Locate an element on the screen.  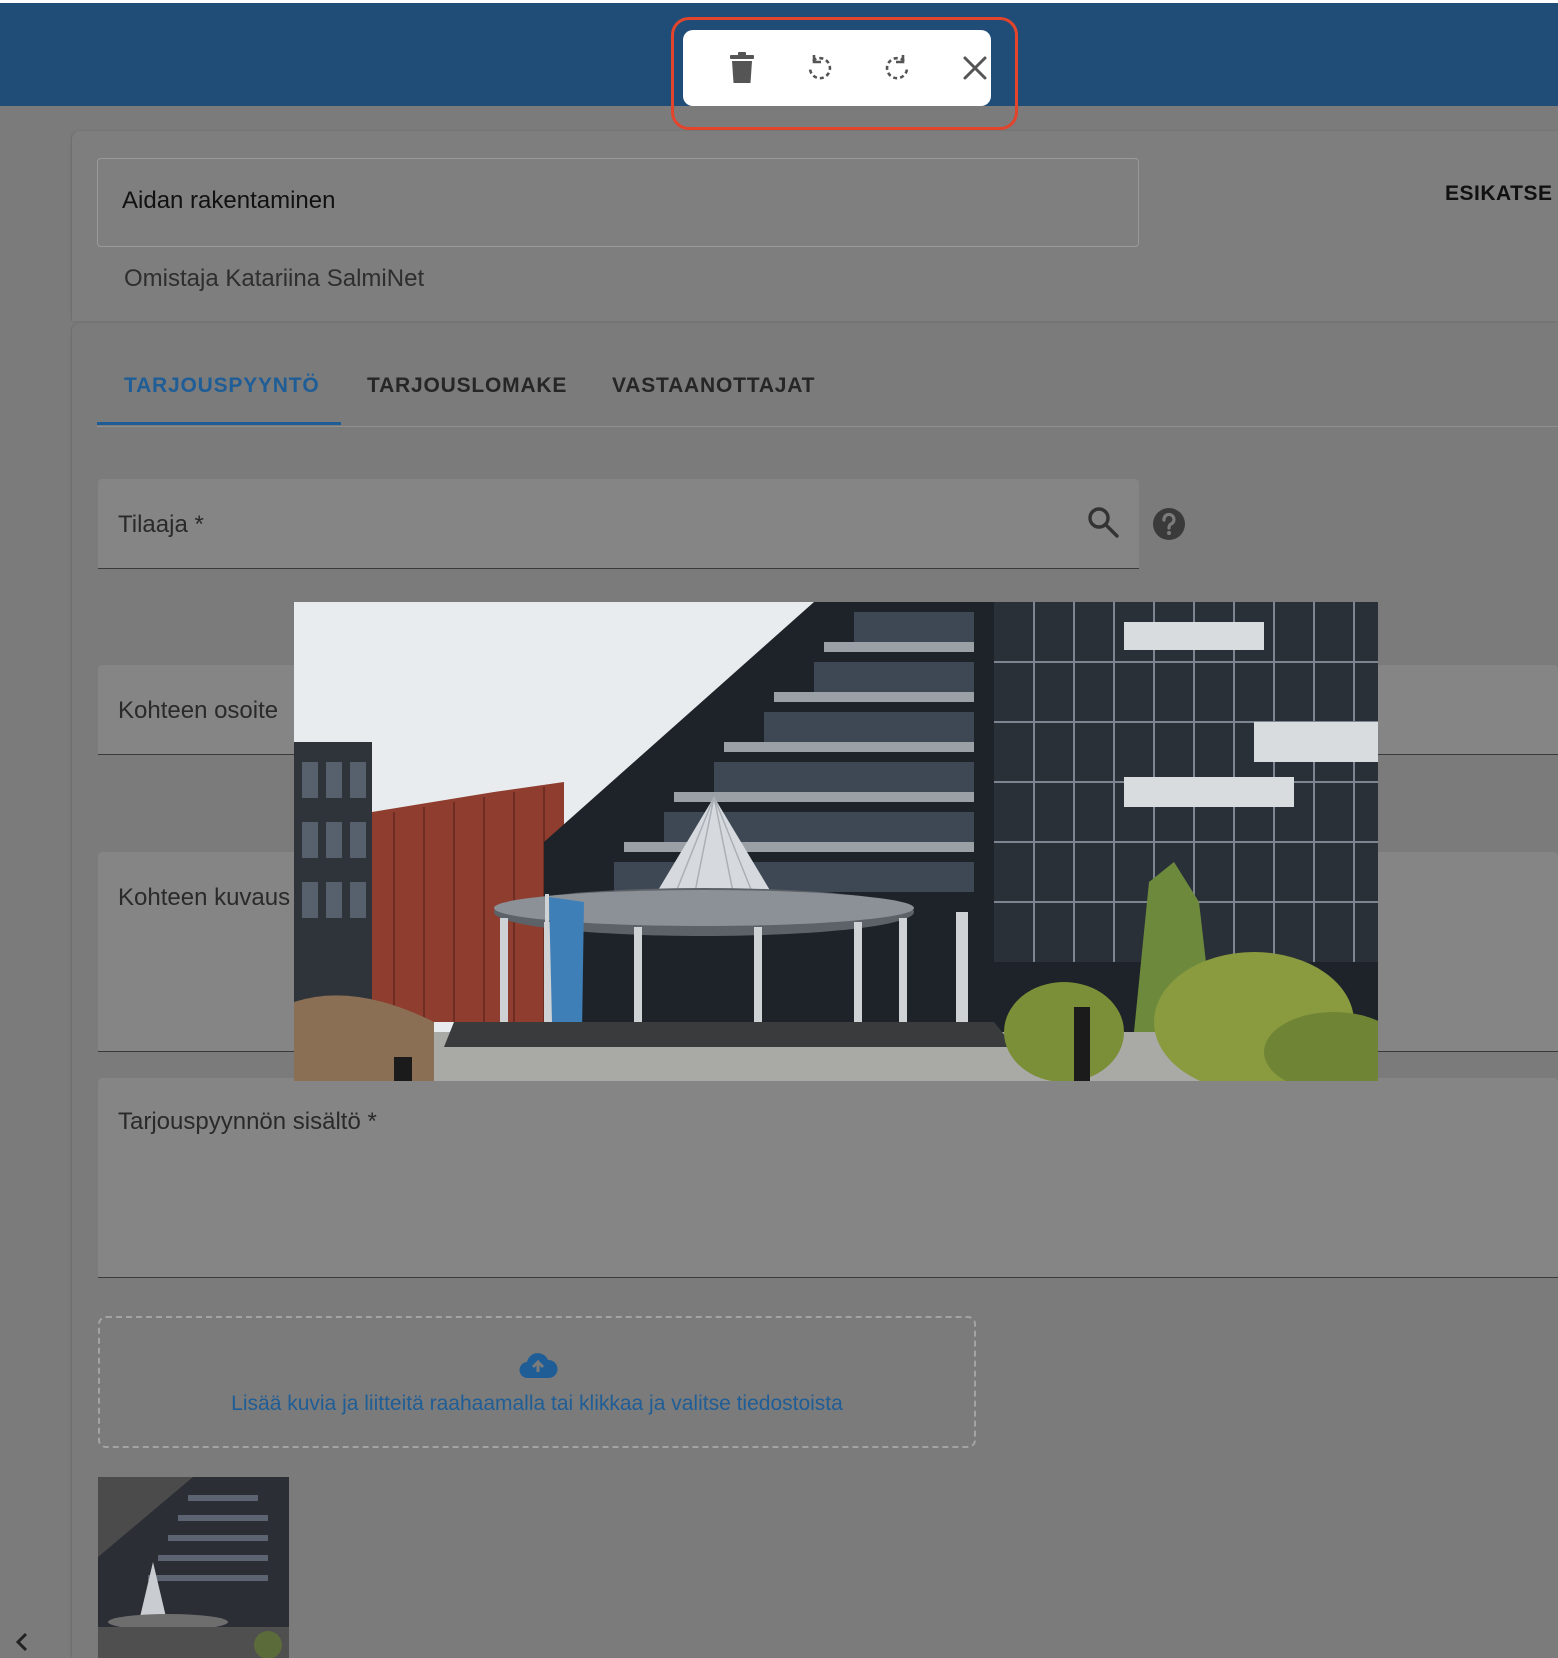
close-button is located at coordinates (975, 68).